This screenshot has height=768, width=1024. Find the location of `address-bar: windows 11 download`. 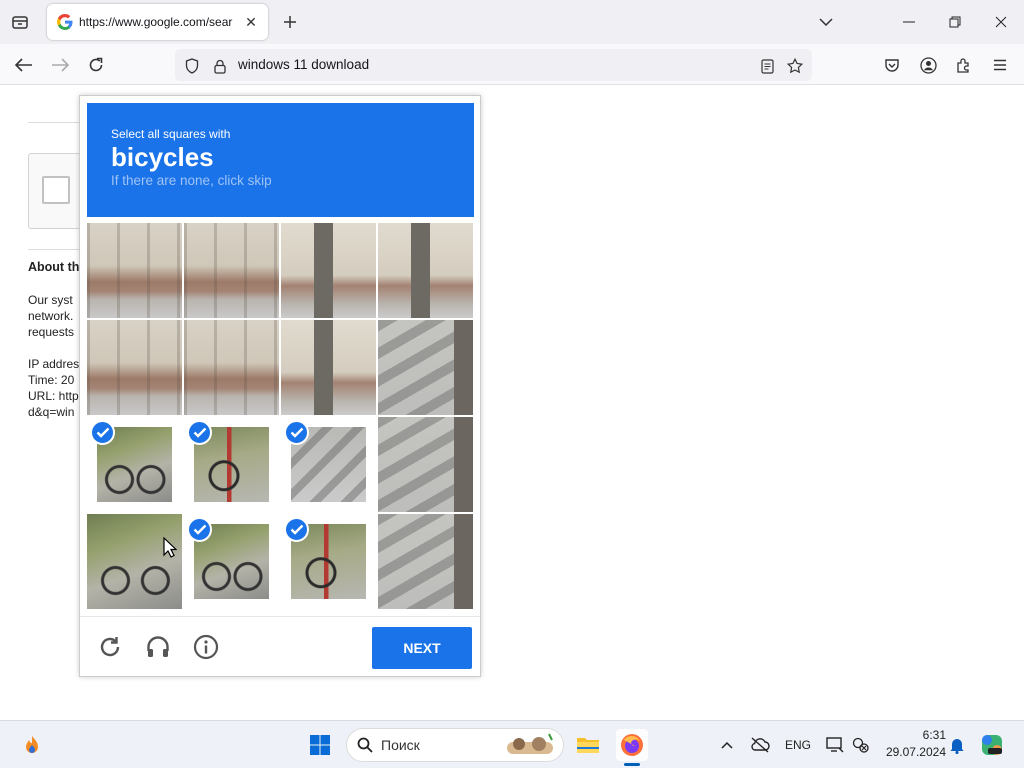

address-bar: windows 11 download is located at coordinates (493, 65).